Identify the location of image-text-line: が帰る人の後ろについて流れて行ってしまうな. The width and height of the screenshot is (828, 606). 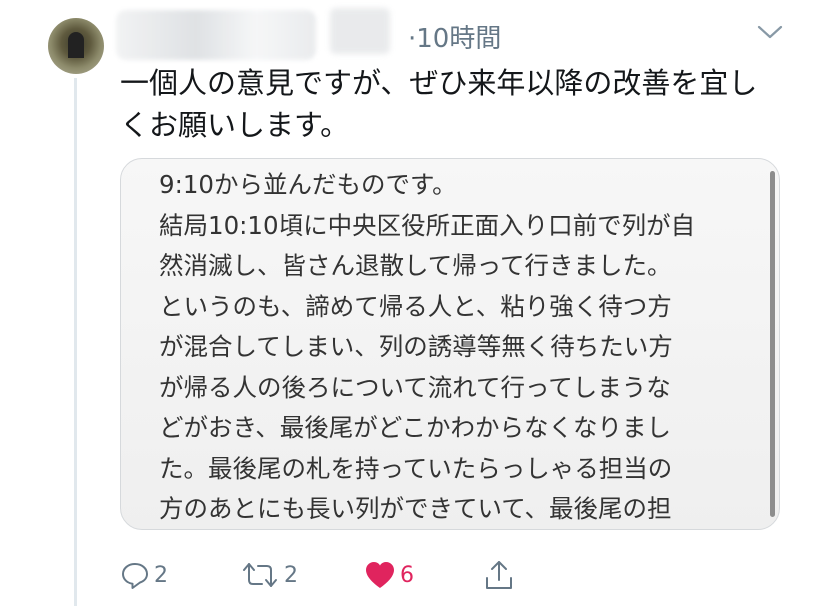
(415, 387).